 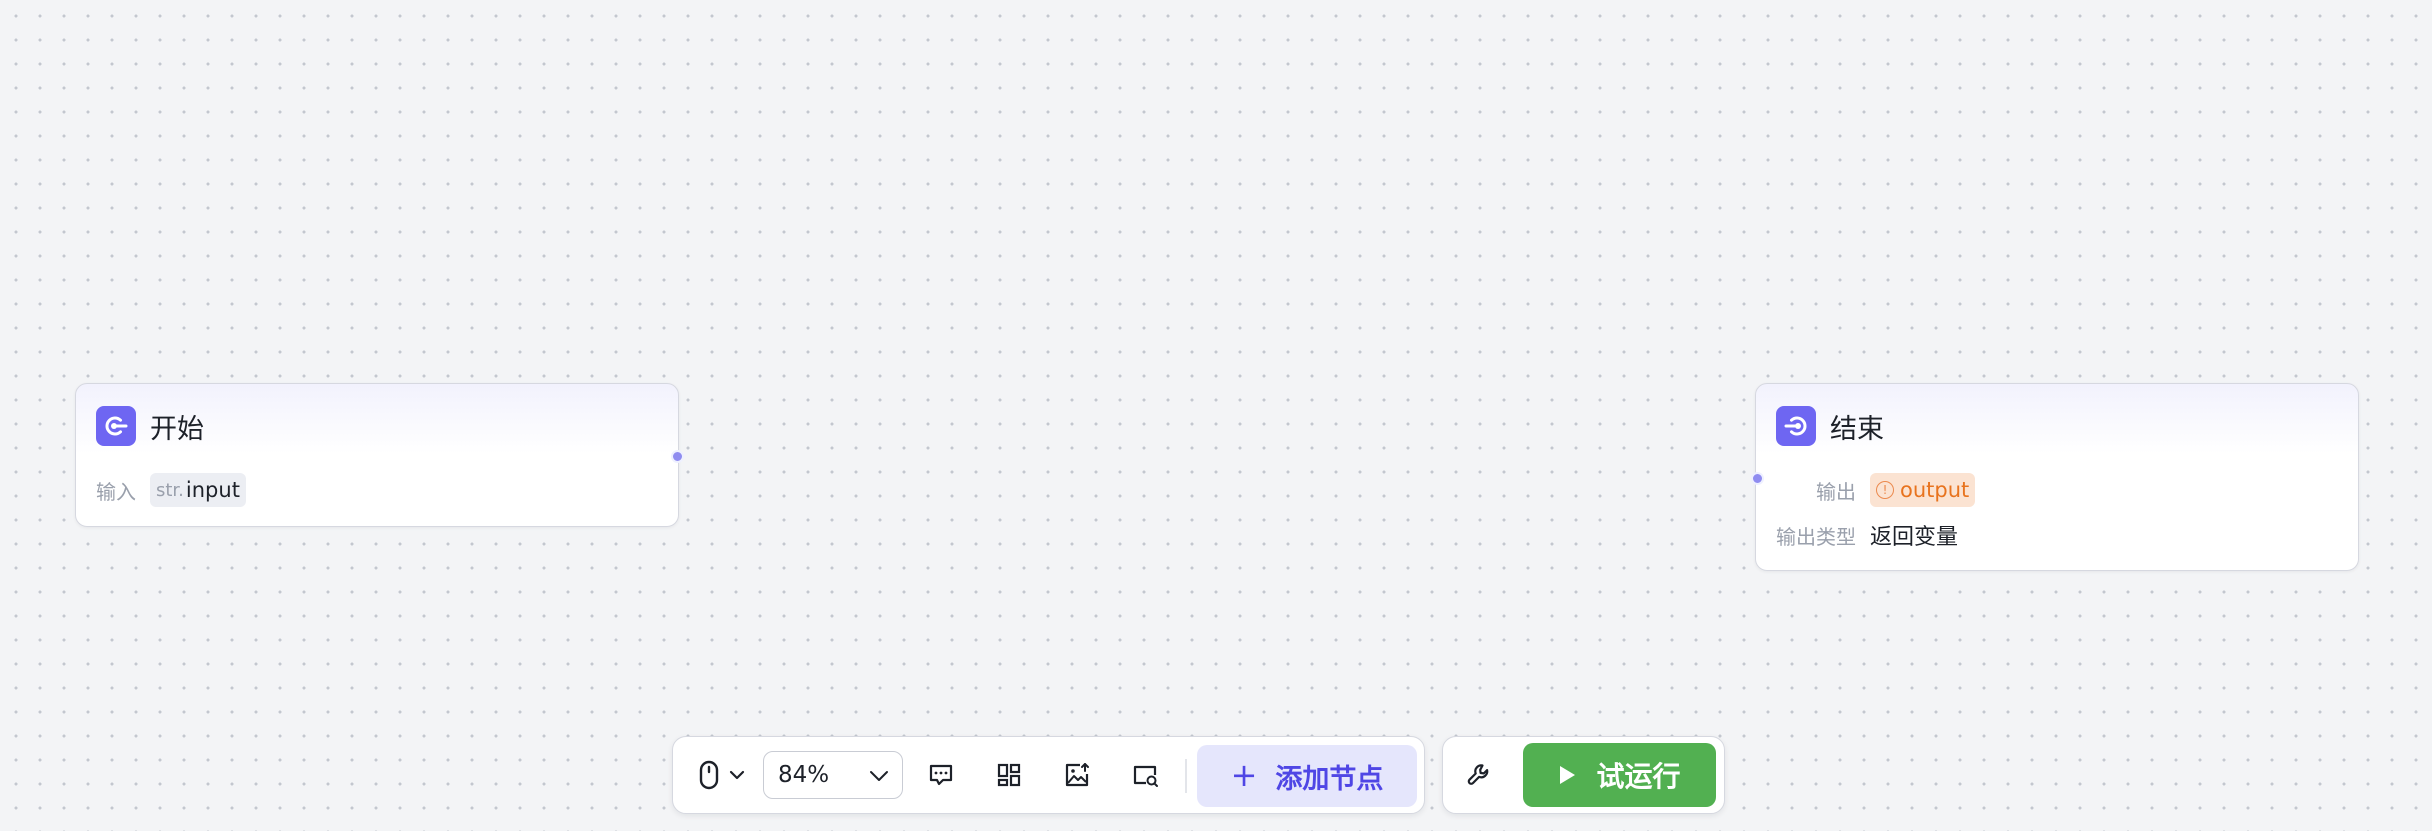 I want to click on start-input-row: 输入 str. input, so click(x=171, y=490).